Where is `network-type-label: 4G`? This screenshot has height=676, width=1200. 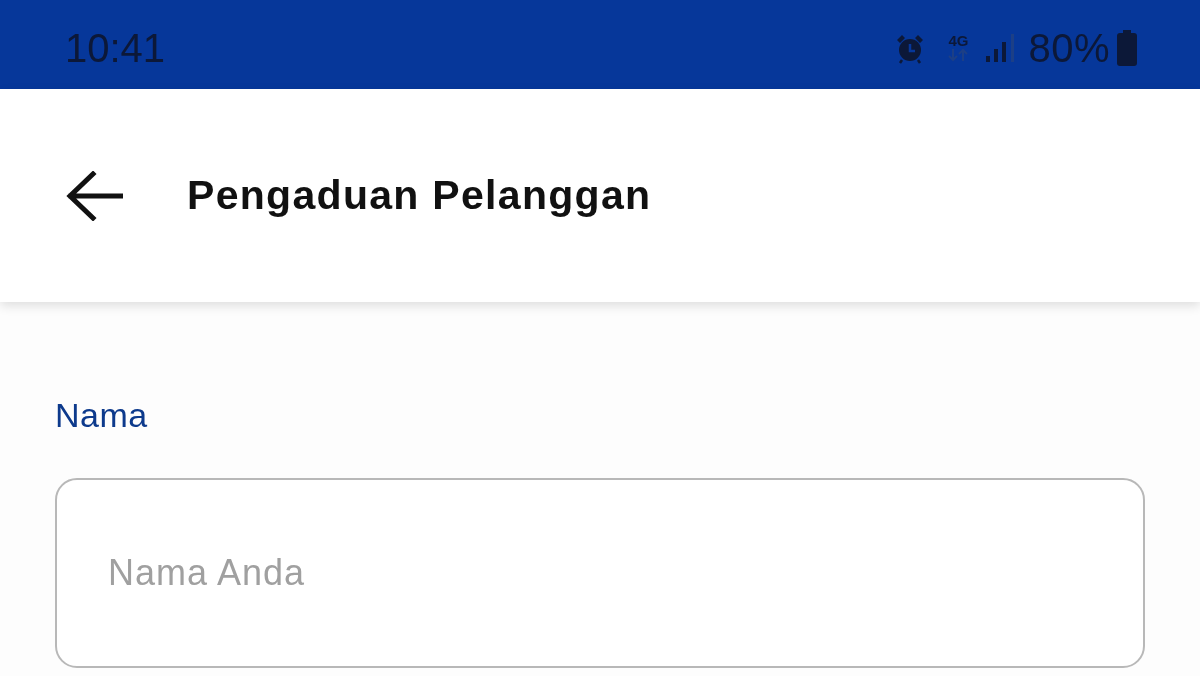 network-type-label: 4G is located at coordinates (958, 40).